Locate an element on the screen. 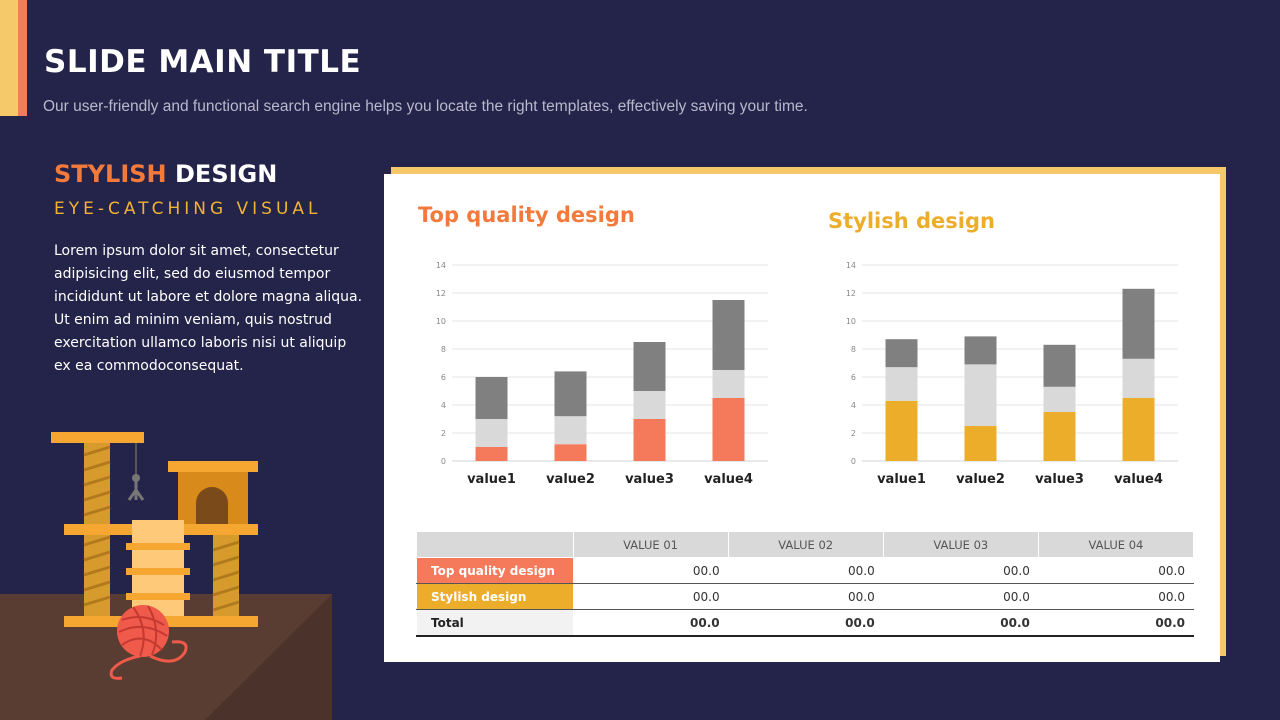  table-header-cell: VALUE 01 is located at coordinates (650, 544).